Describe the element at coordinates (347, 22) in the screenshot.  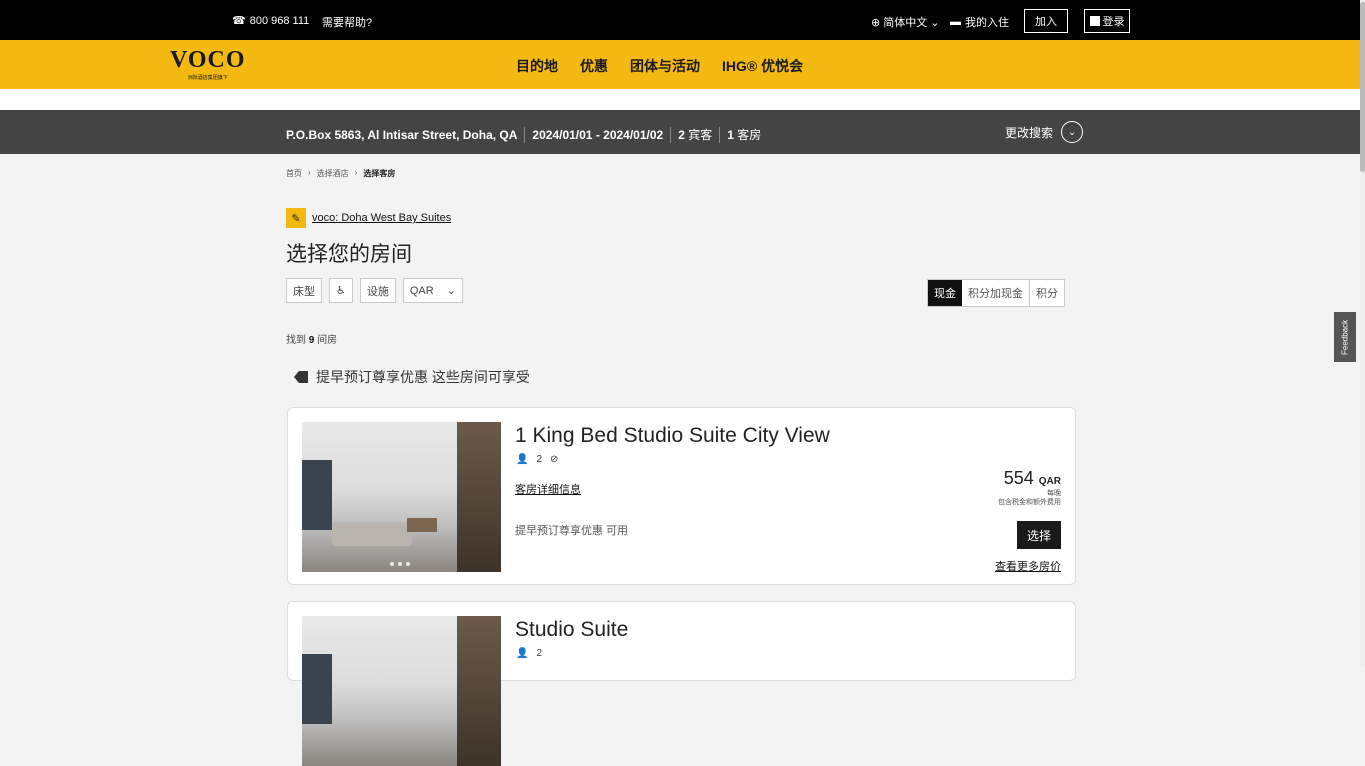
I see `help-link: 需要帮助?` at that location.